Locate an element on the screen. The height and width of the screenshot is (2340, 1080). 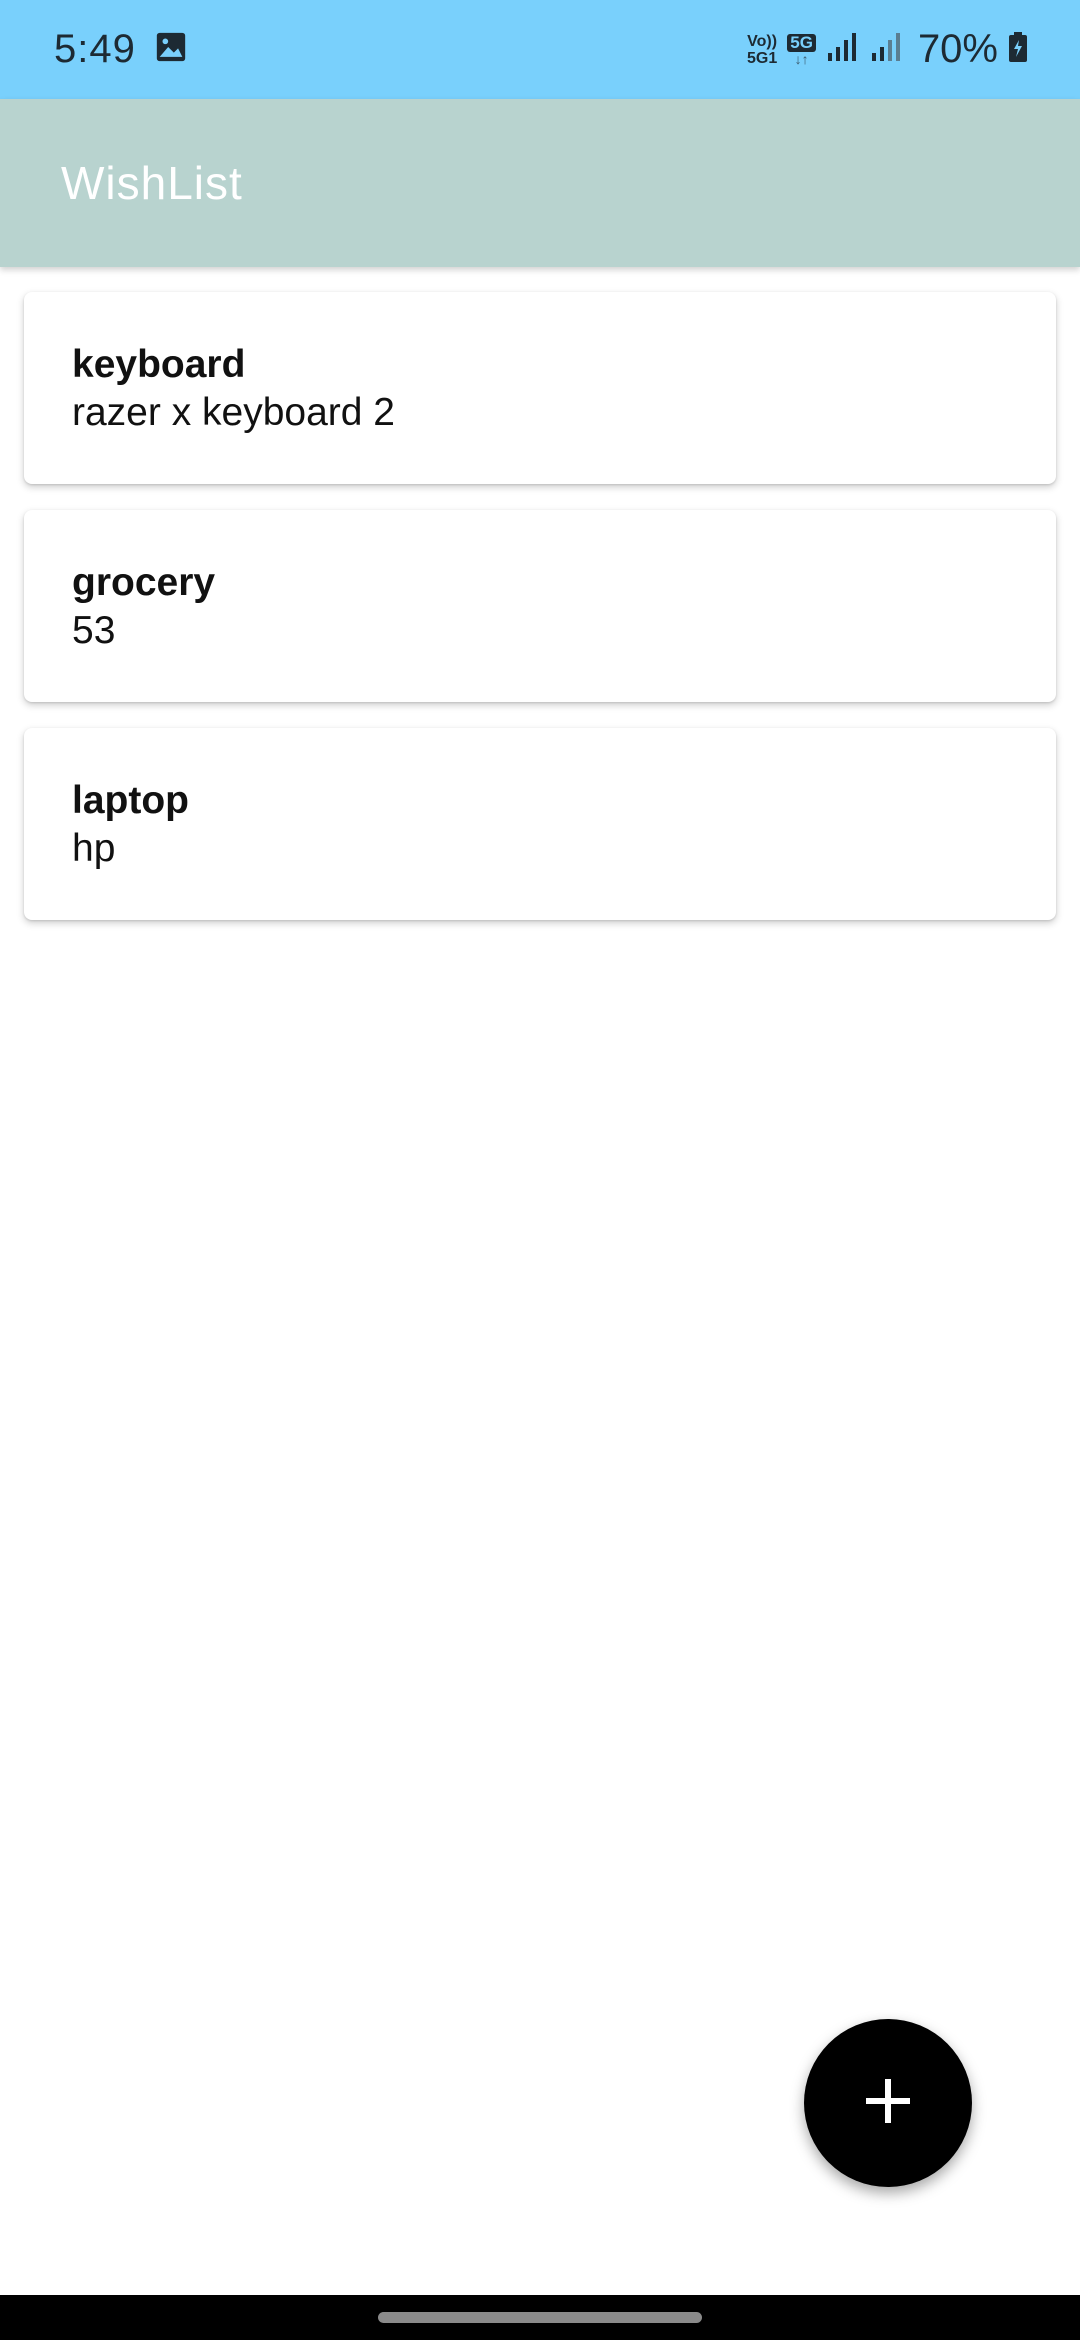
home-gesture-handle is located at coordinates (540, 2317).